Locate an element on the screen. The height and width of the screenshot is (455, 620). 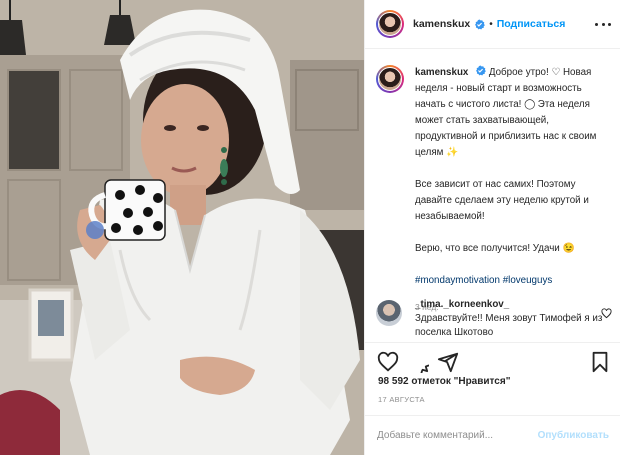
author-avatar is located at coordinates (390, 24).